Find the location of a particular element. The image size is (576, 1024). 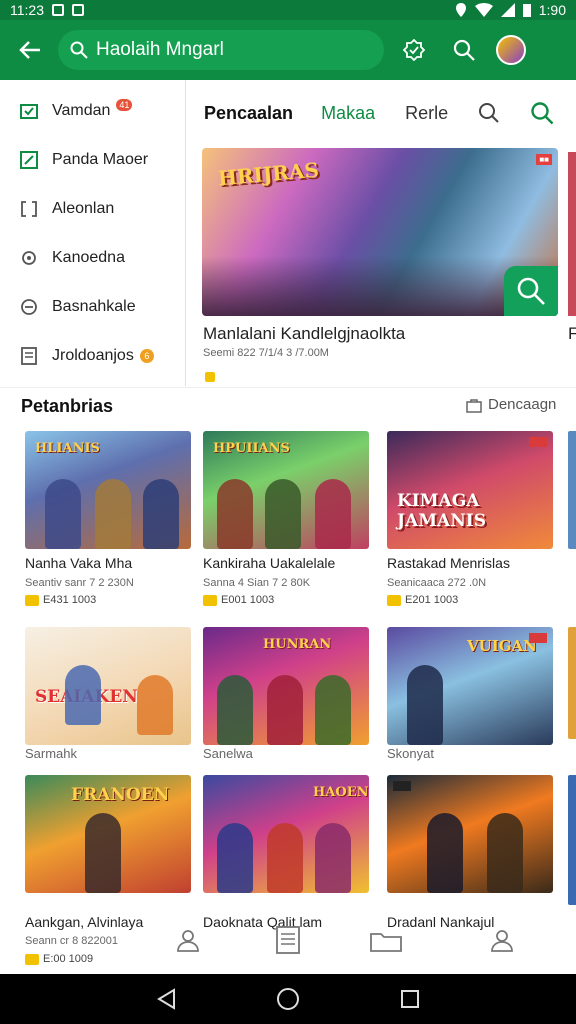

tab-bar: Pencaalan Makaa Rerle is located at coordinates (381, 113).